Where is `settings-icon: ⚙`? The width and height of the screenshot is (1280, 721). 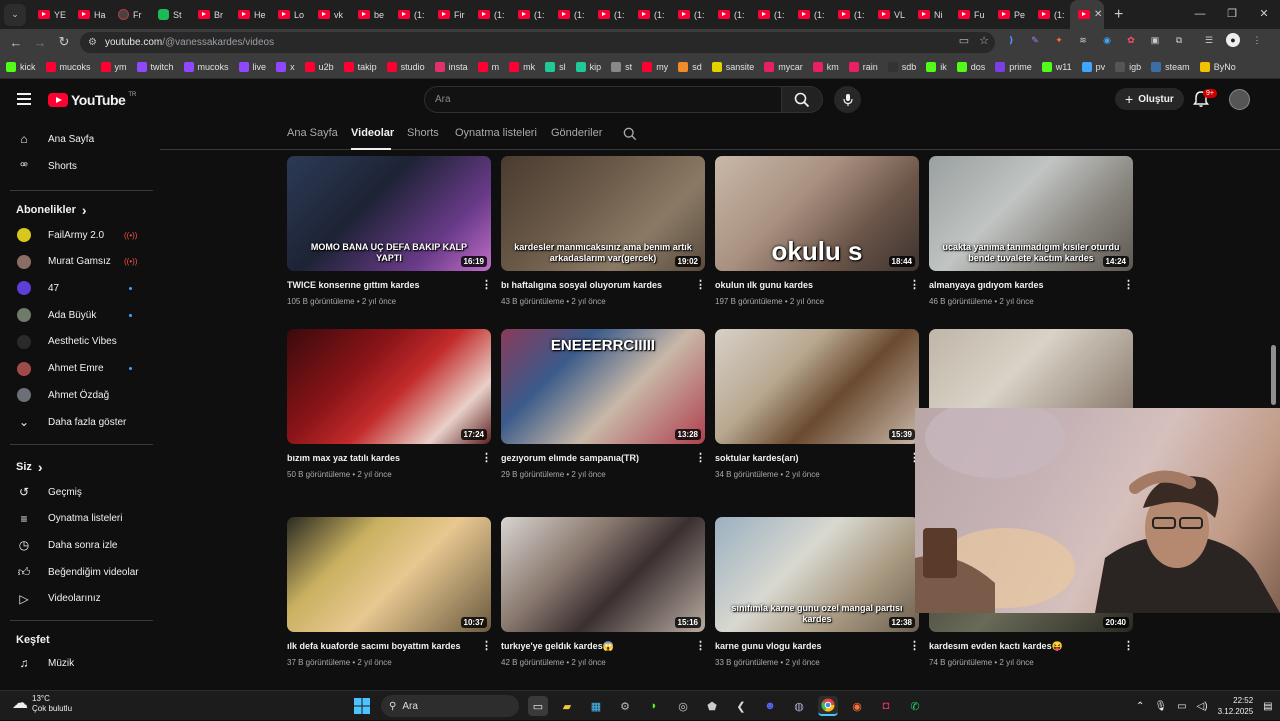
settings-icon: ⚙ is located at coordinates (625, 706).